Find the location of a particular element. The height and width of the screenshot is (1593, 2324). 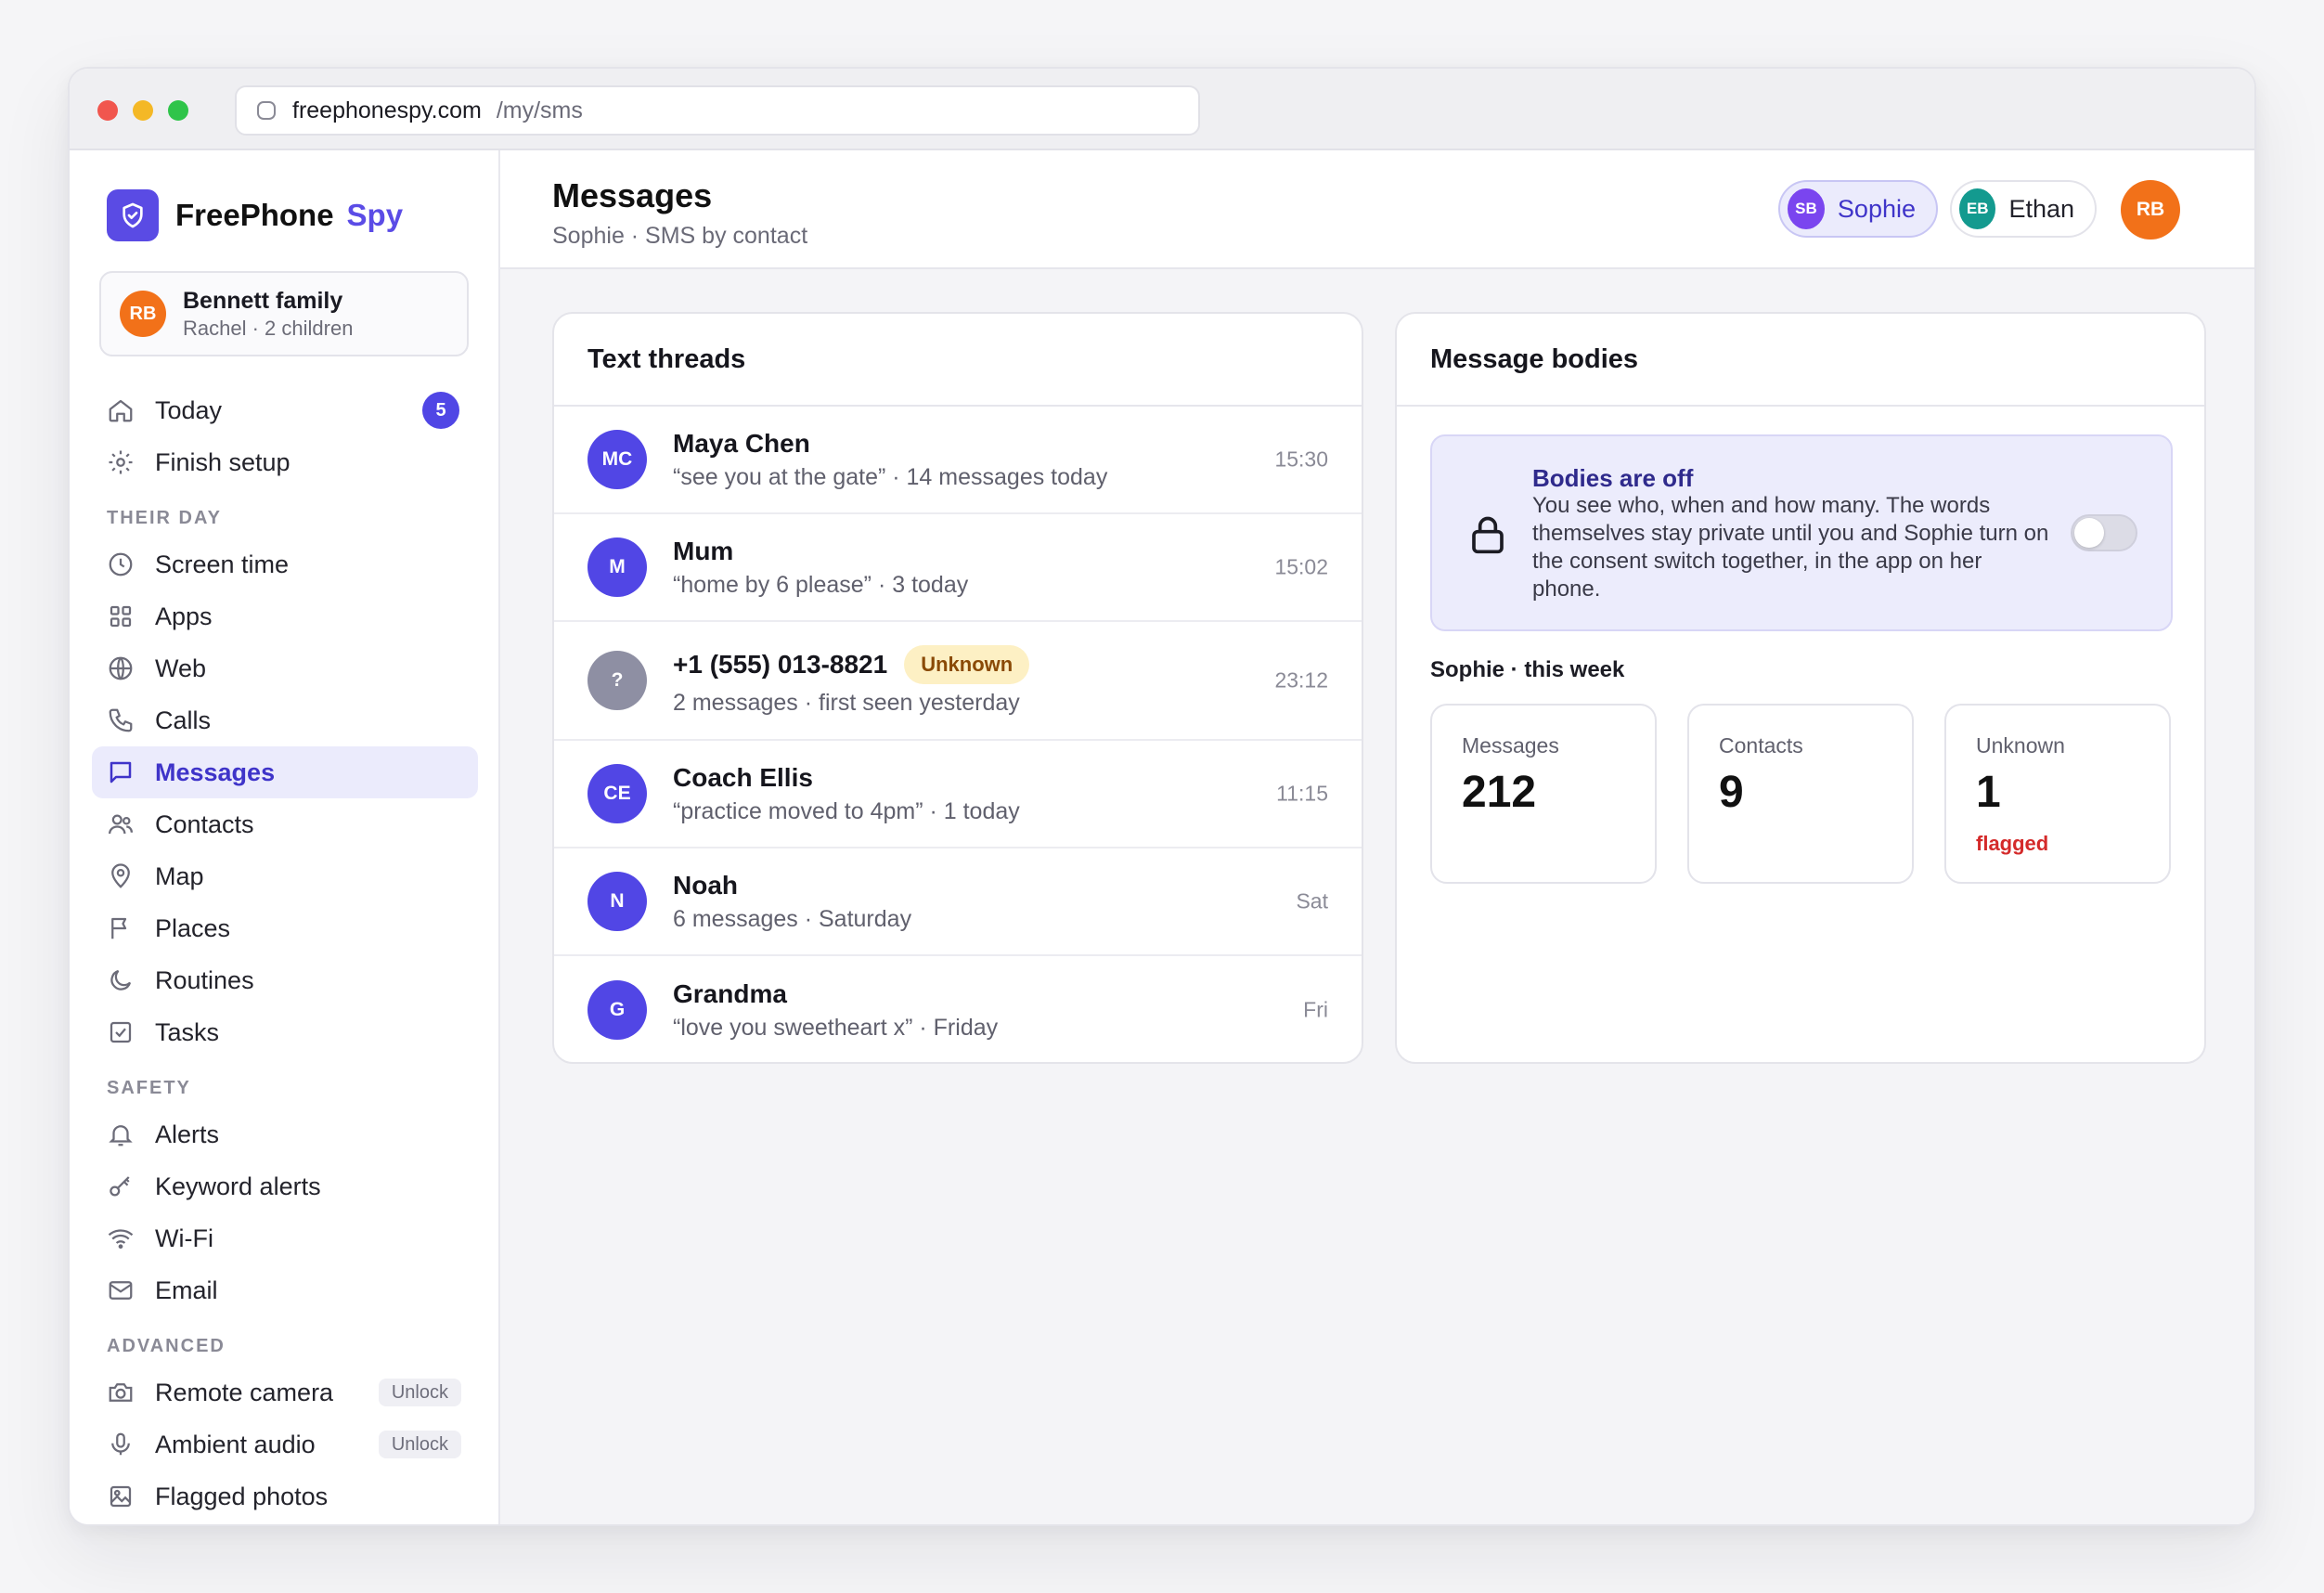

sidebar-item-label: Places is located at coordinates (193, 927).